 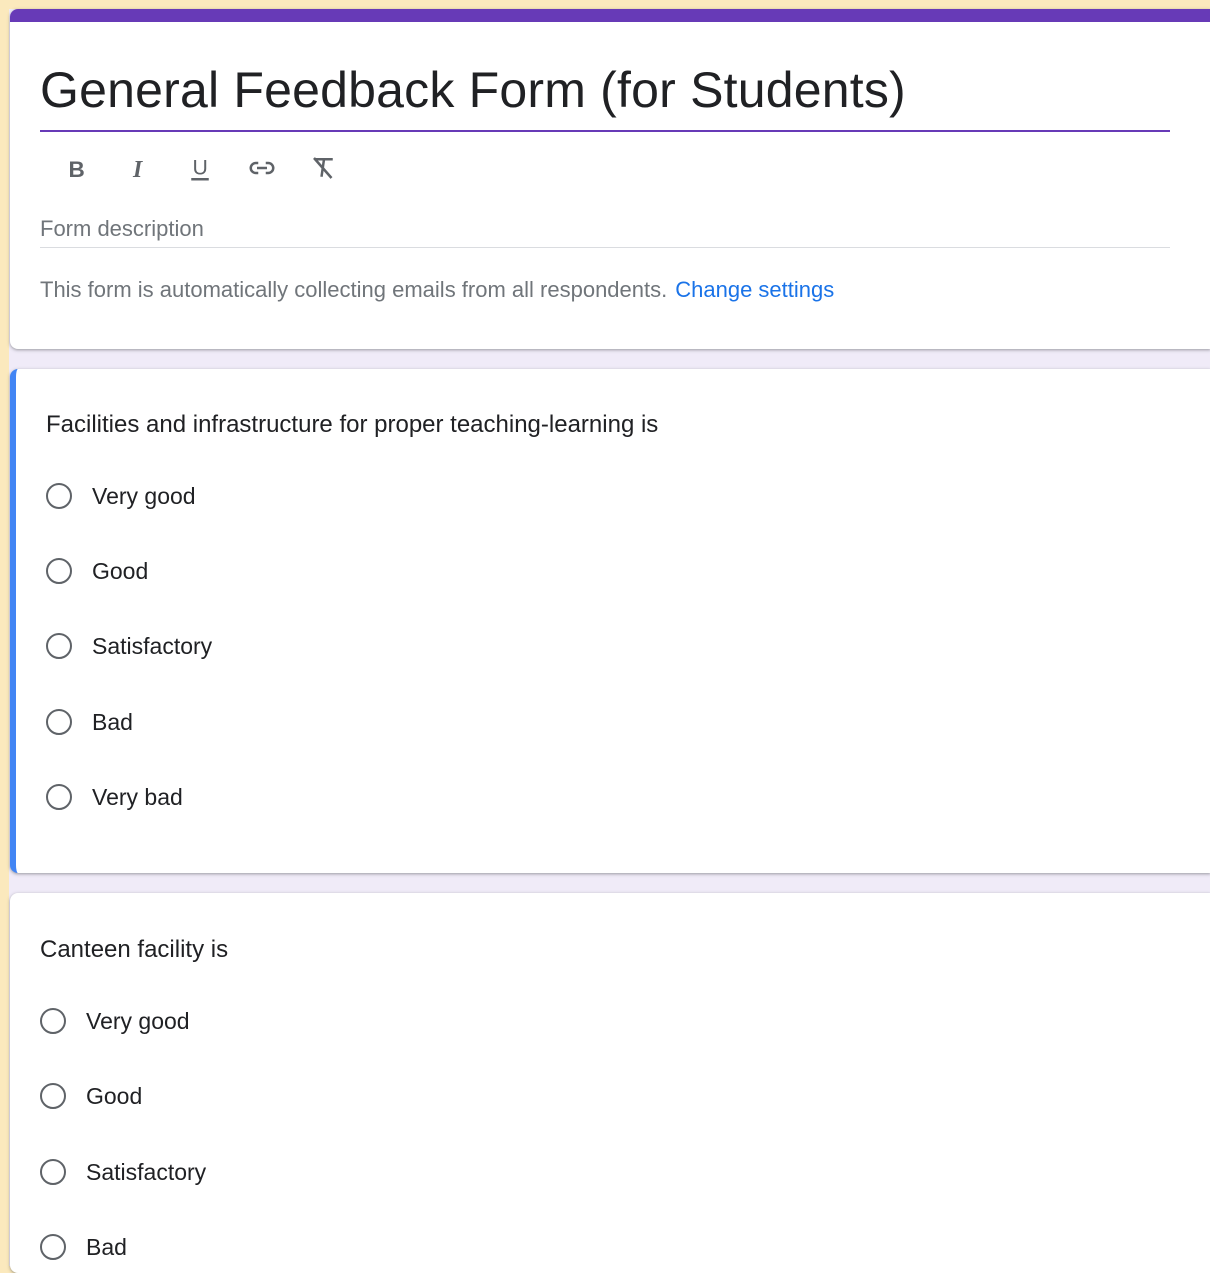 I want to click on underline-button: U, so click(x=200, y=168).